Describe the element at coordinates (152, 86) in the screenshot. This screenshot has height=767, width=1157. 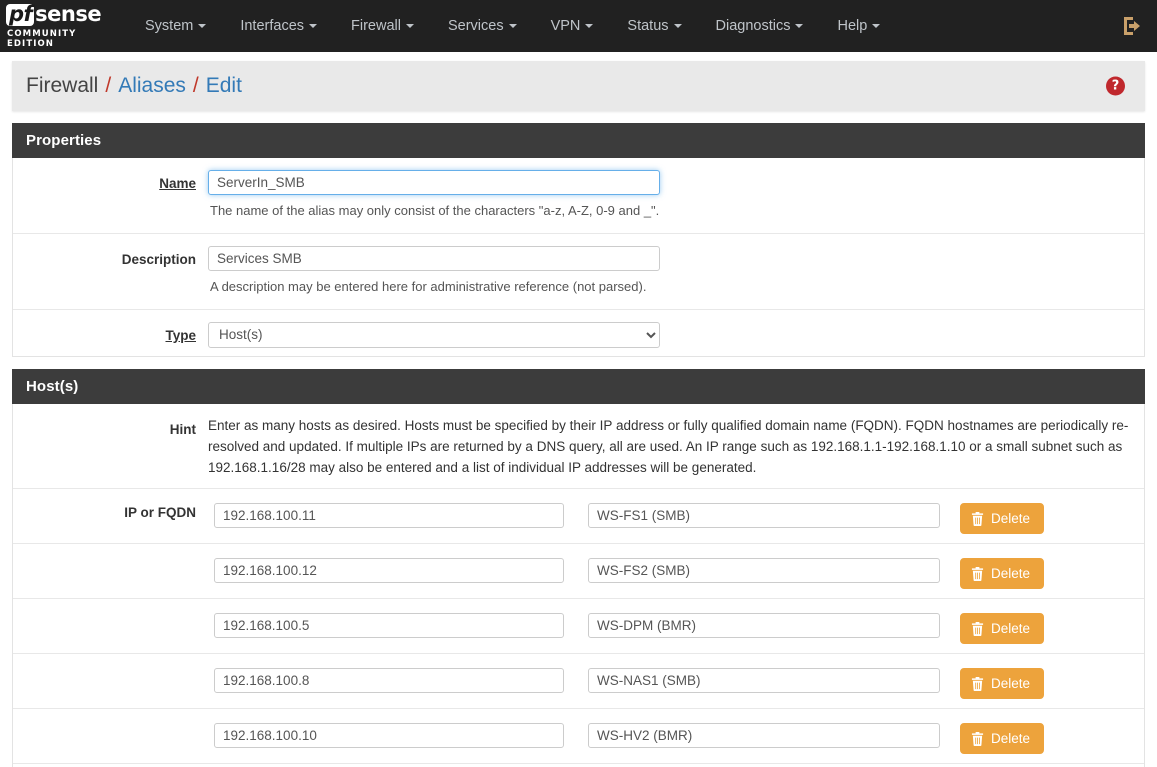
I see `breadcrumb-link-aliases: Aliases` at that location.